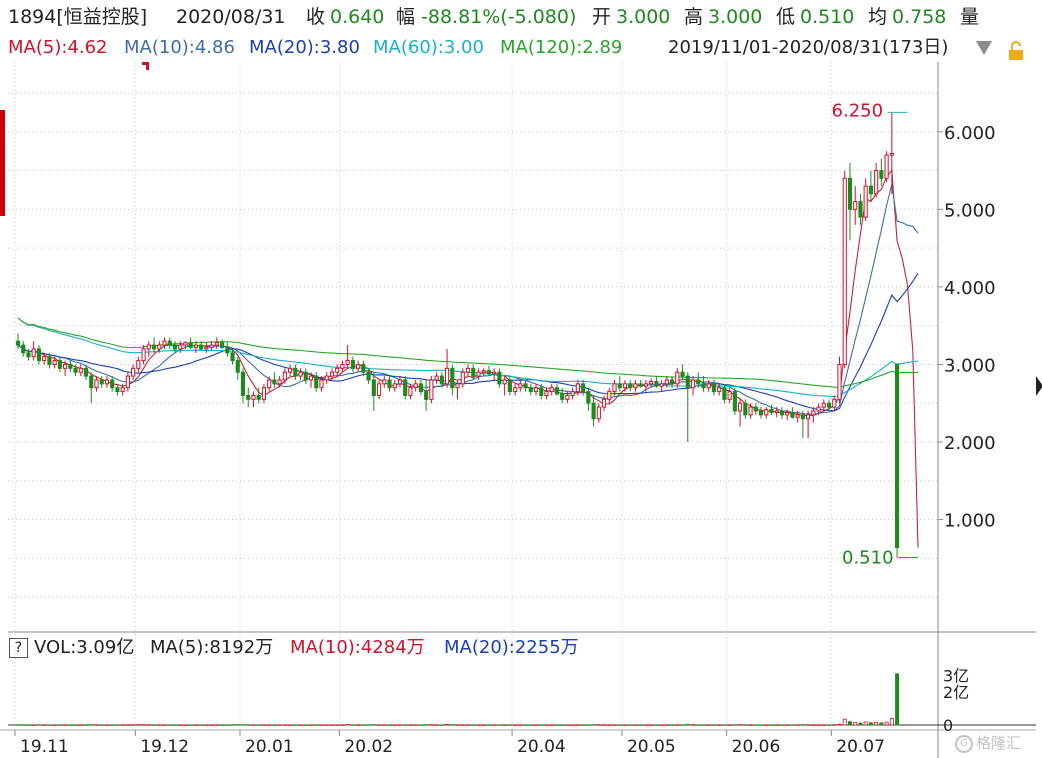 Image resolution: width=1042 pixels, height=758 pixels. What do you see at coordinates (808, 48) in the screenshot?
I see `date-range: 2019/11/01-2020/08/31(173日)` at bounding box center [808, 48].